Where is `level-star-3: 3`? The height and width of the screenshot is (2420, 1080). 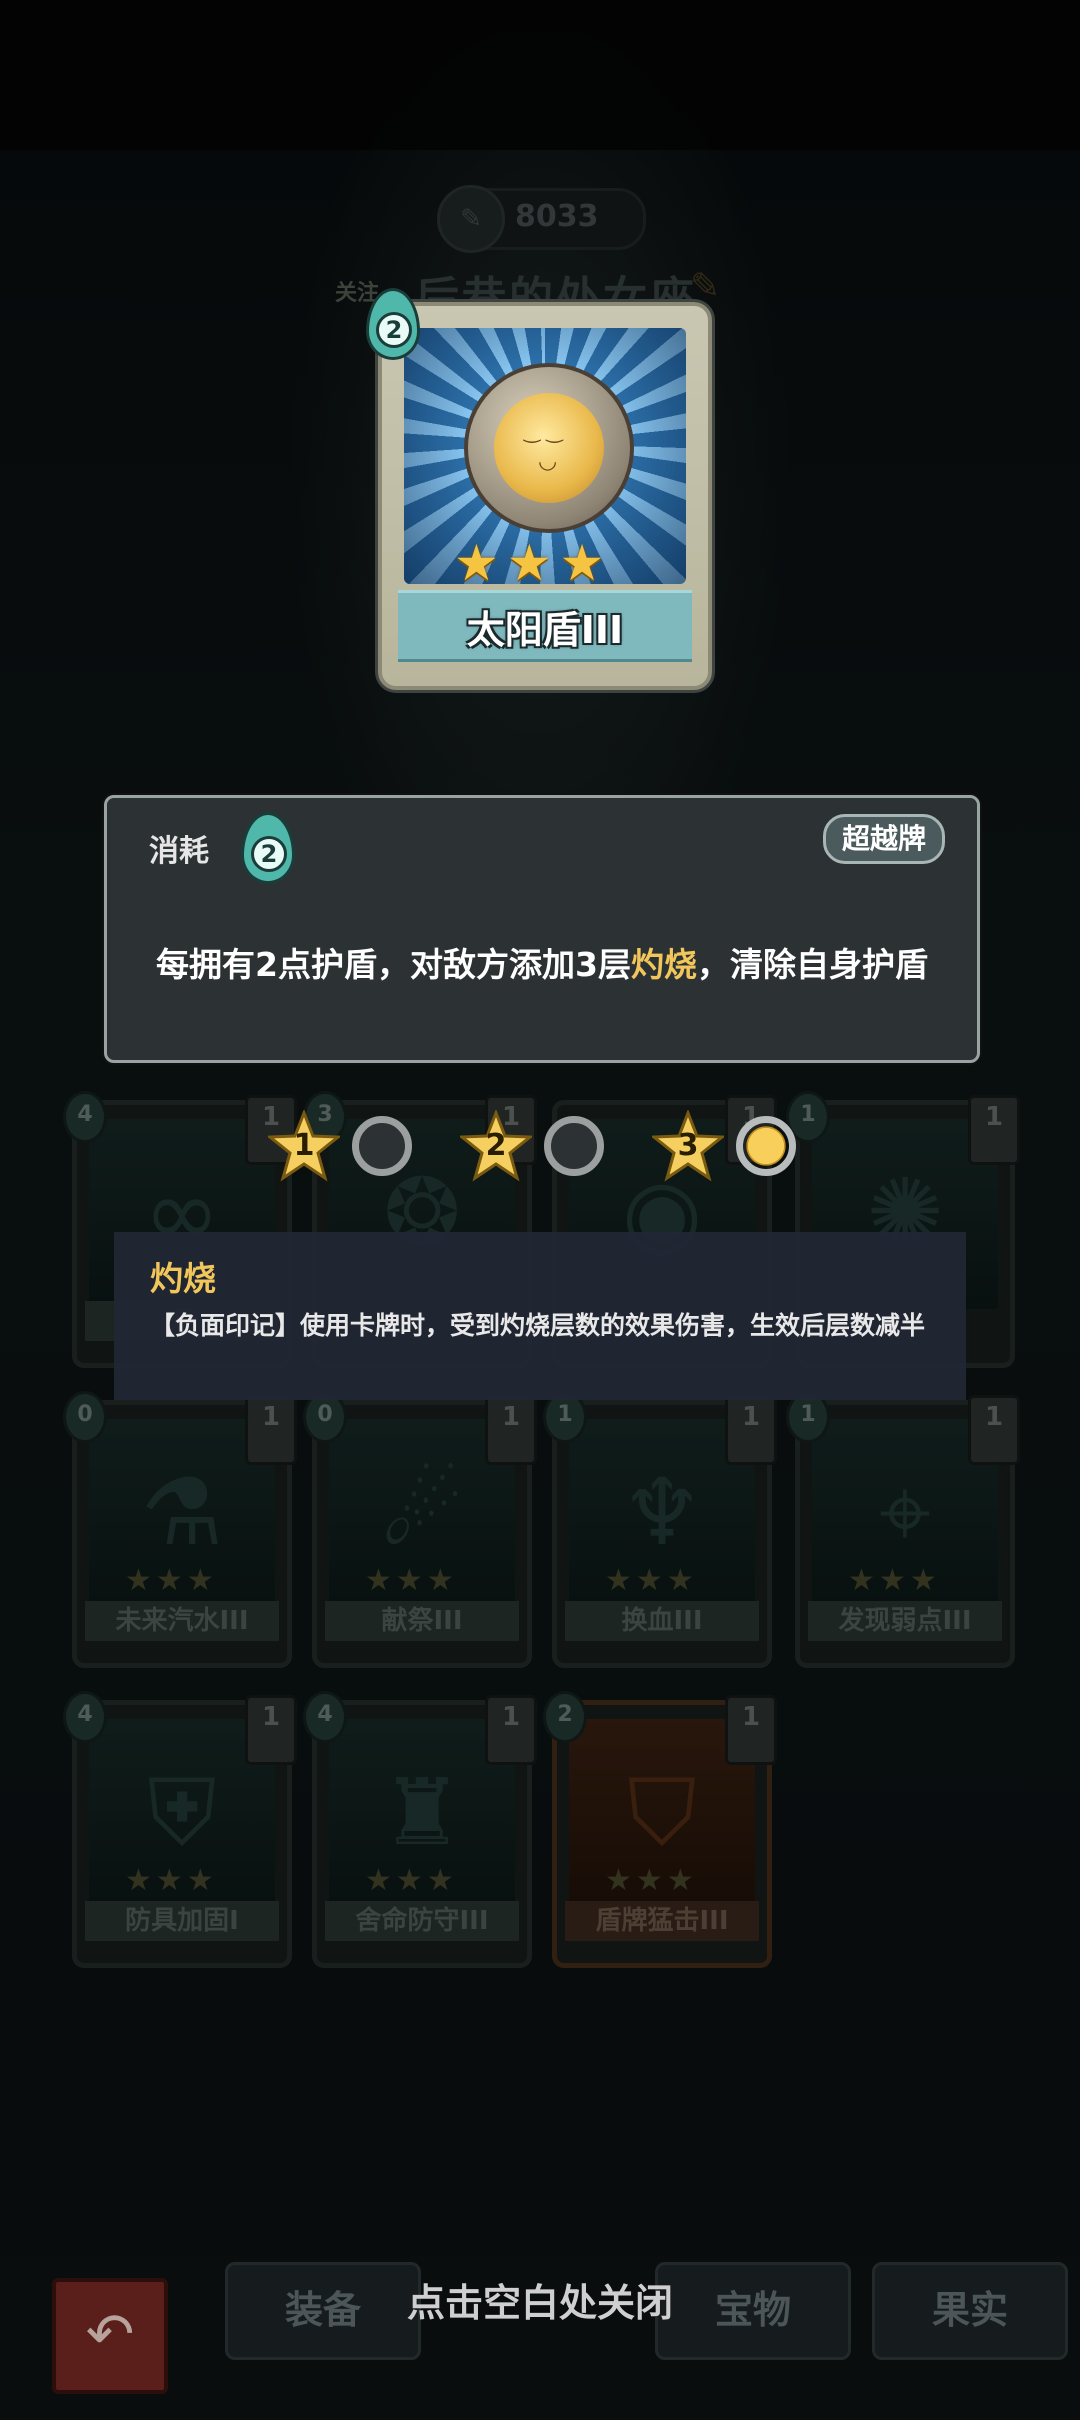 level-star-3: 3 is located at coordinates (688, 1145).